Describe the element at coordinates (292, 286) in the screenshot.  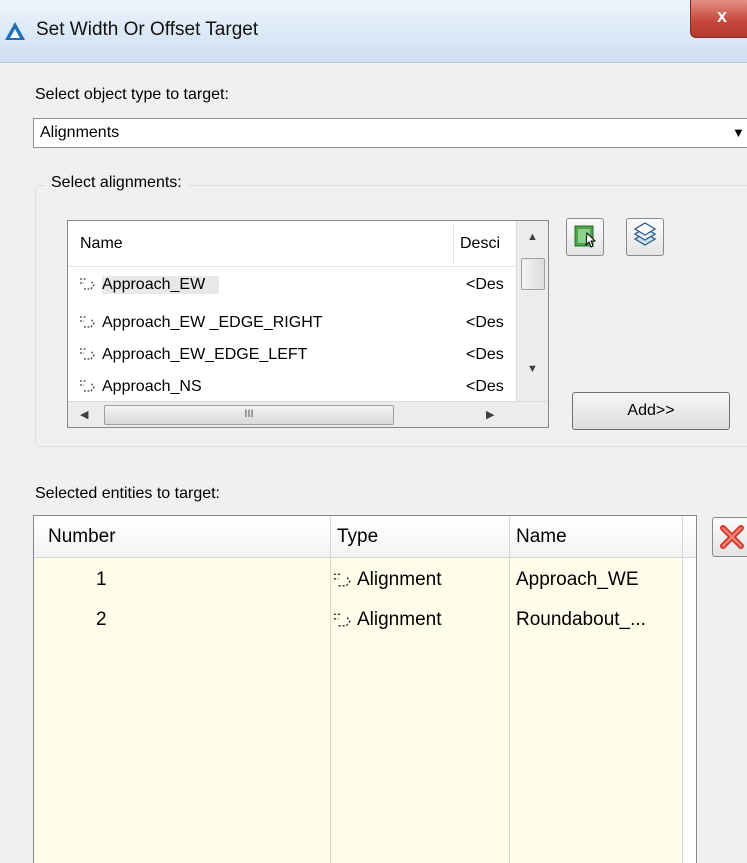
I see `list-item: Approach_EW <Des` at that location.